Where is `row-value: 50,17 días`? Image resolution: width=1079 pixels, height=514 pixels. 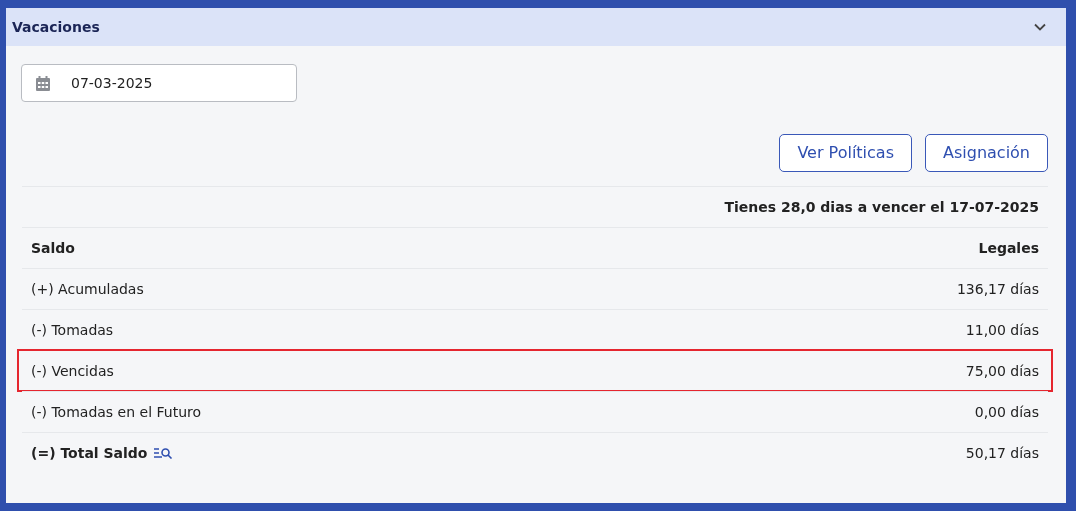 row-value: 50,17 días is located at coordinates (1002, 453).